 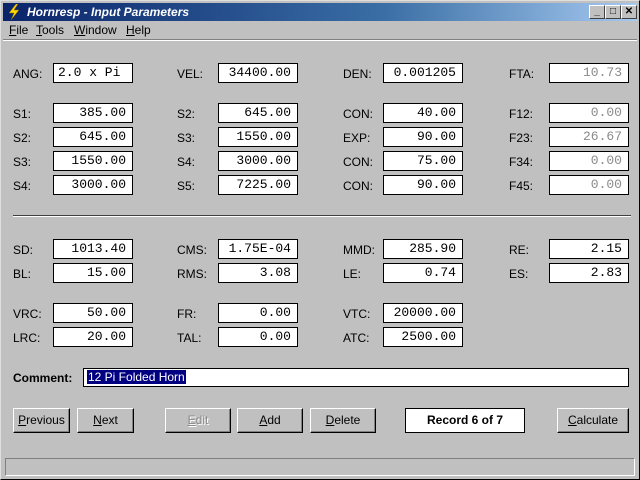 I want to click on section-divider, so click(x=322, y=216).